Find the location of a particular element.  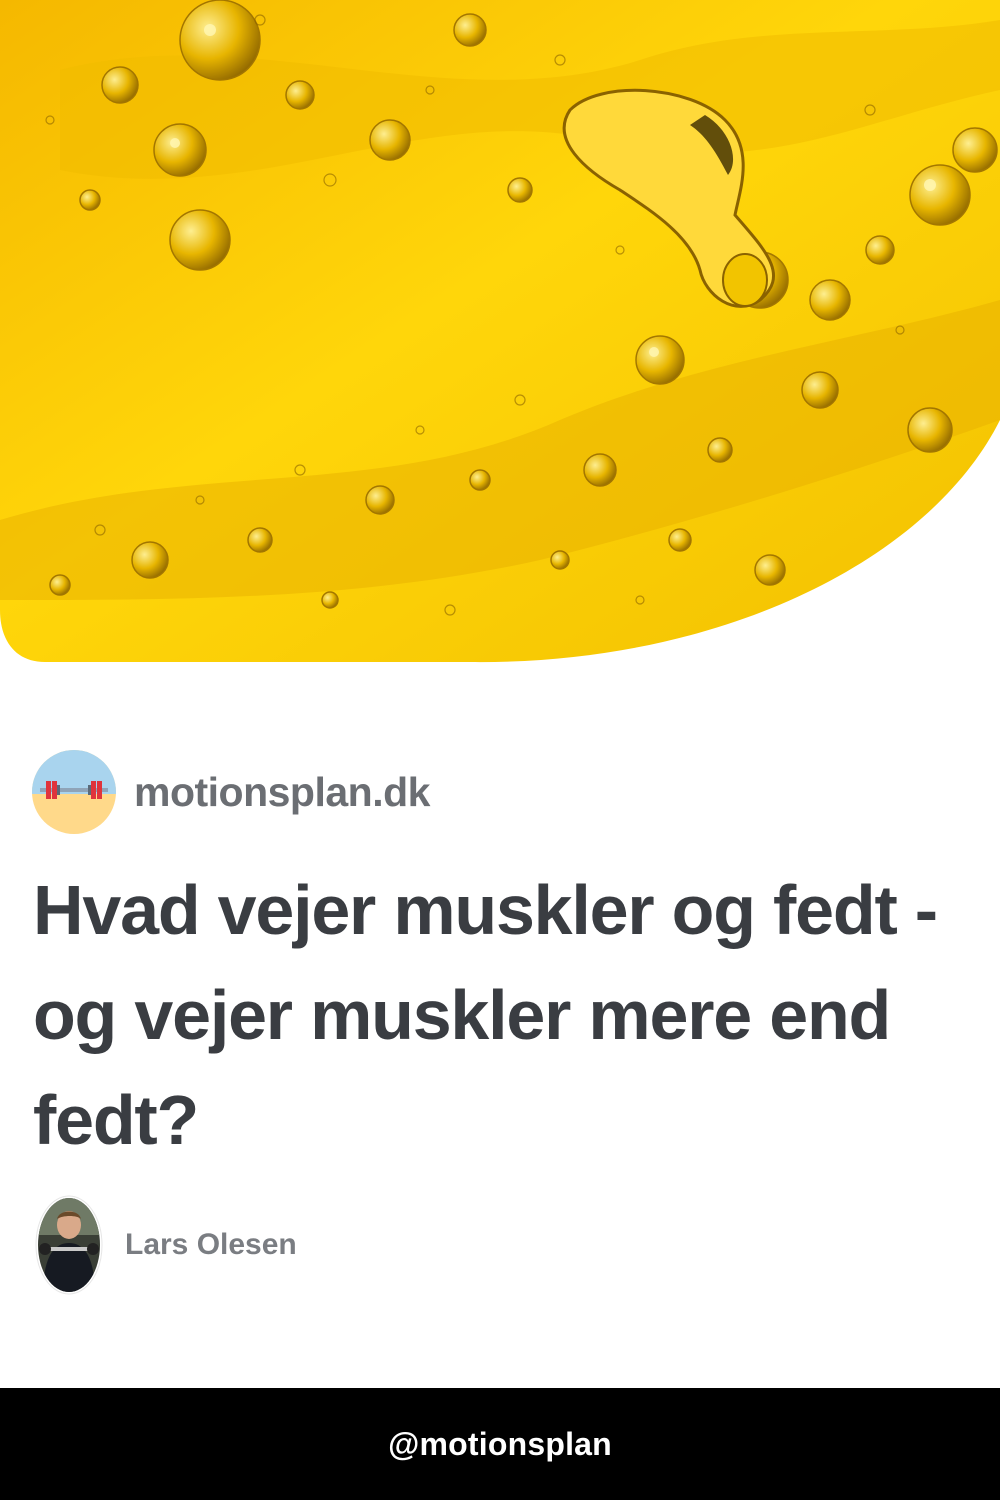

site-header: motionsplan.dk is located at coordinates (231, 792).